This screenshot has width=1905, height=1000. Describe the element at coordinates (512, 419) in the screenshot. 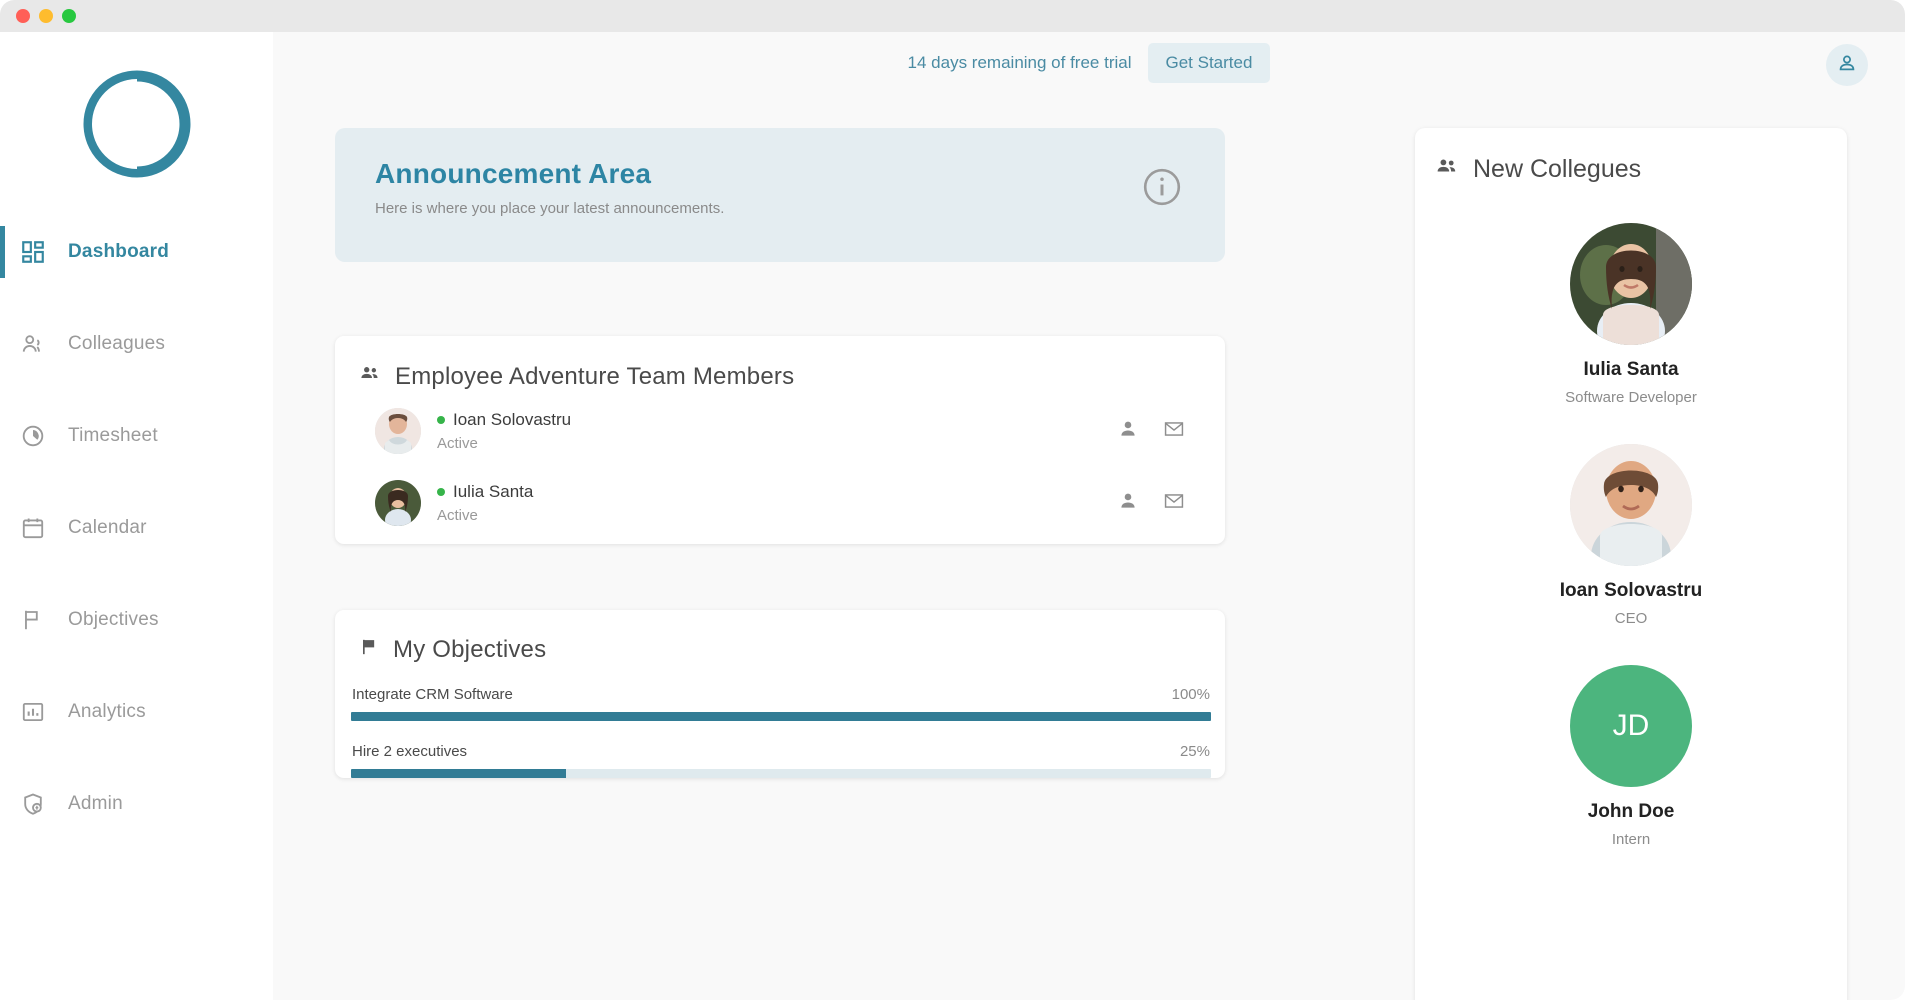

I see `member-name: Ioan Solovastru` at that location.